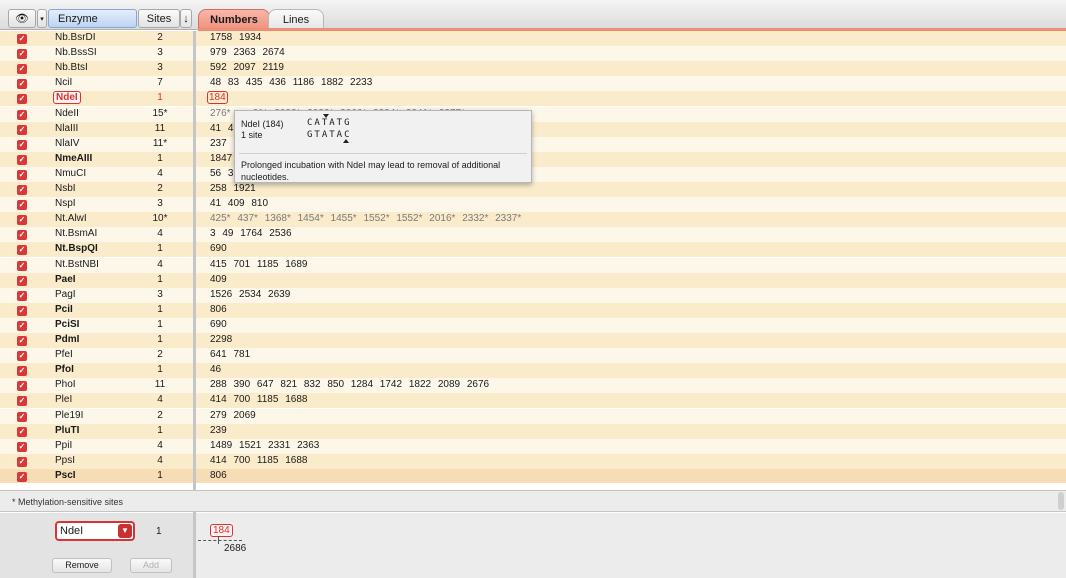 Image resolution: width=1066 pixels, height=578 pixels. Describe the element at coordinates (251, 233) in the screenshot. I see `enzyme-cut-positions: 3 49 1764 2536` at that location.